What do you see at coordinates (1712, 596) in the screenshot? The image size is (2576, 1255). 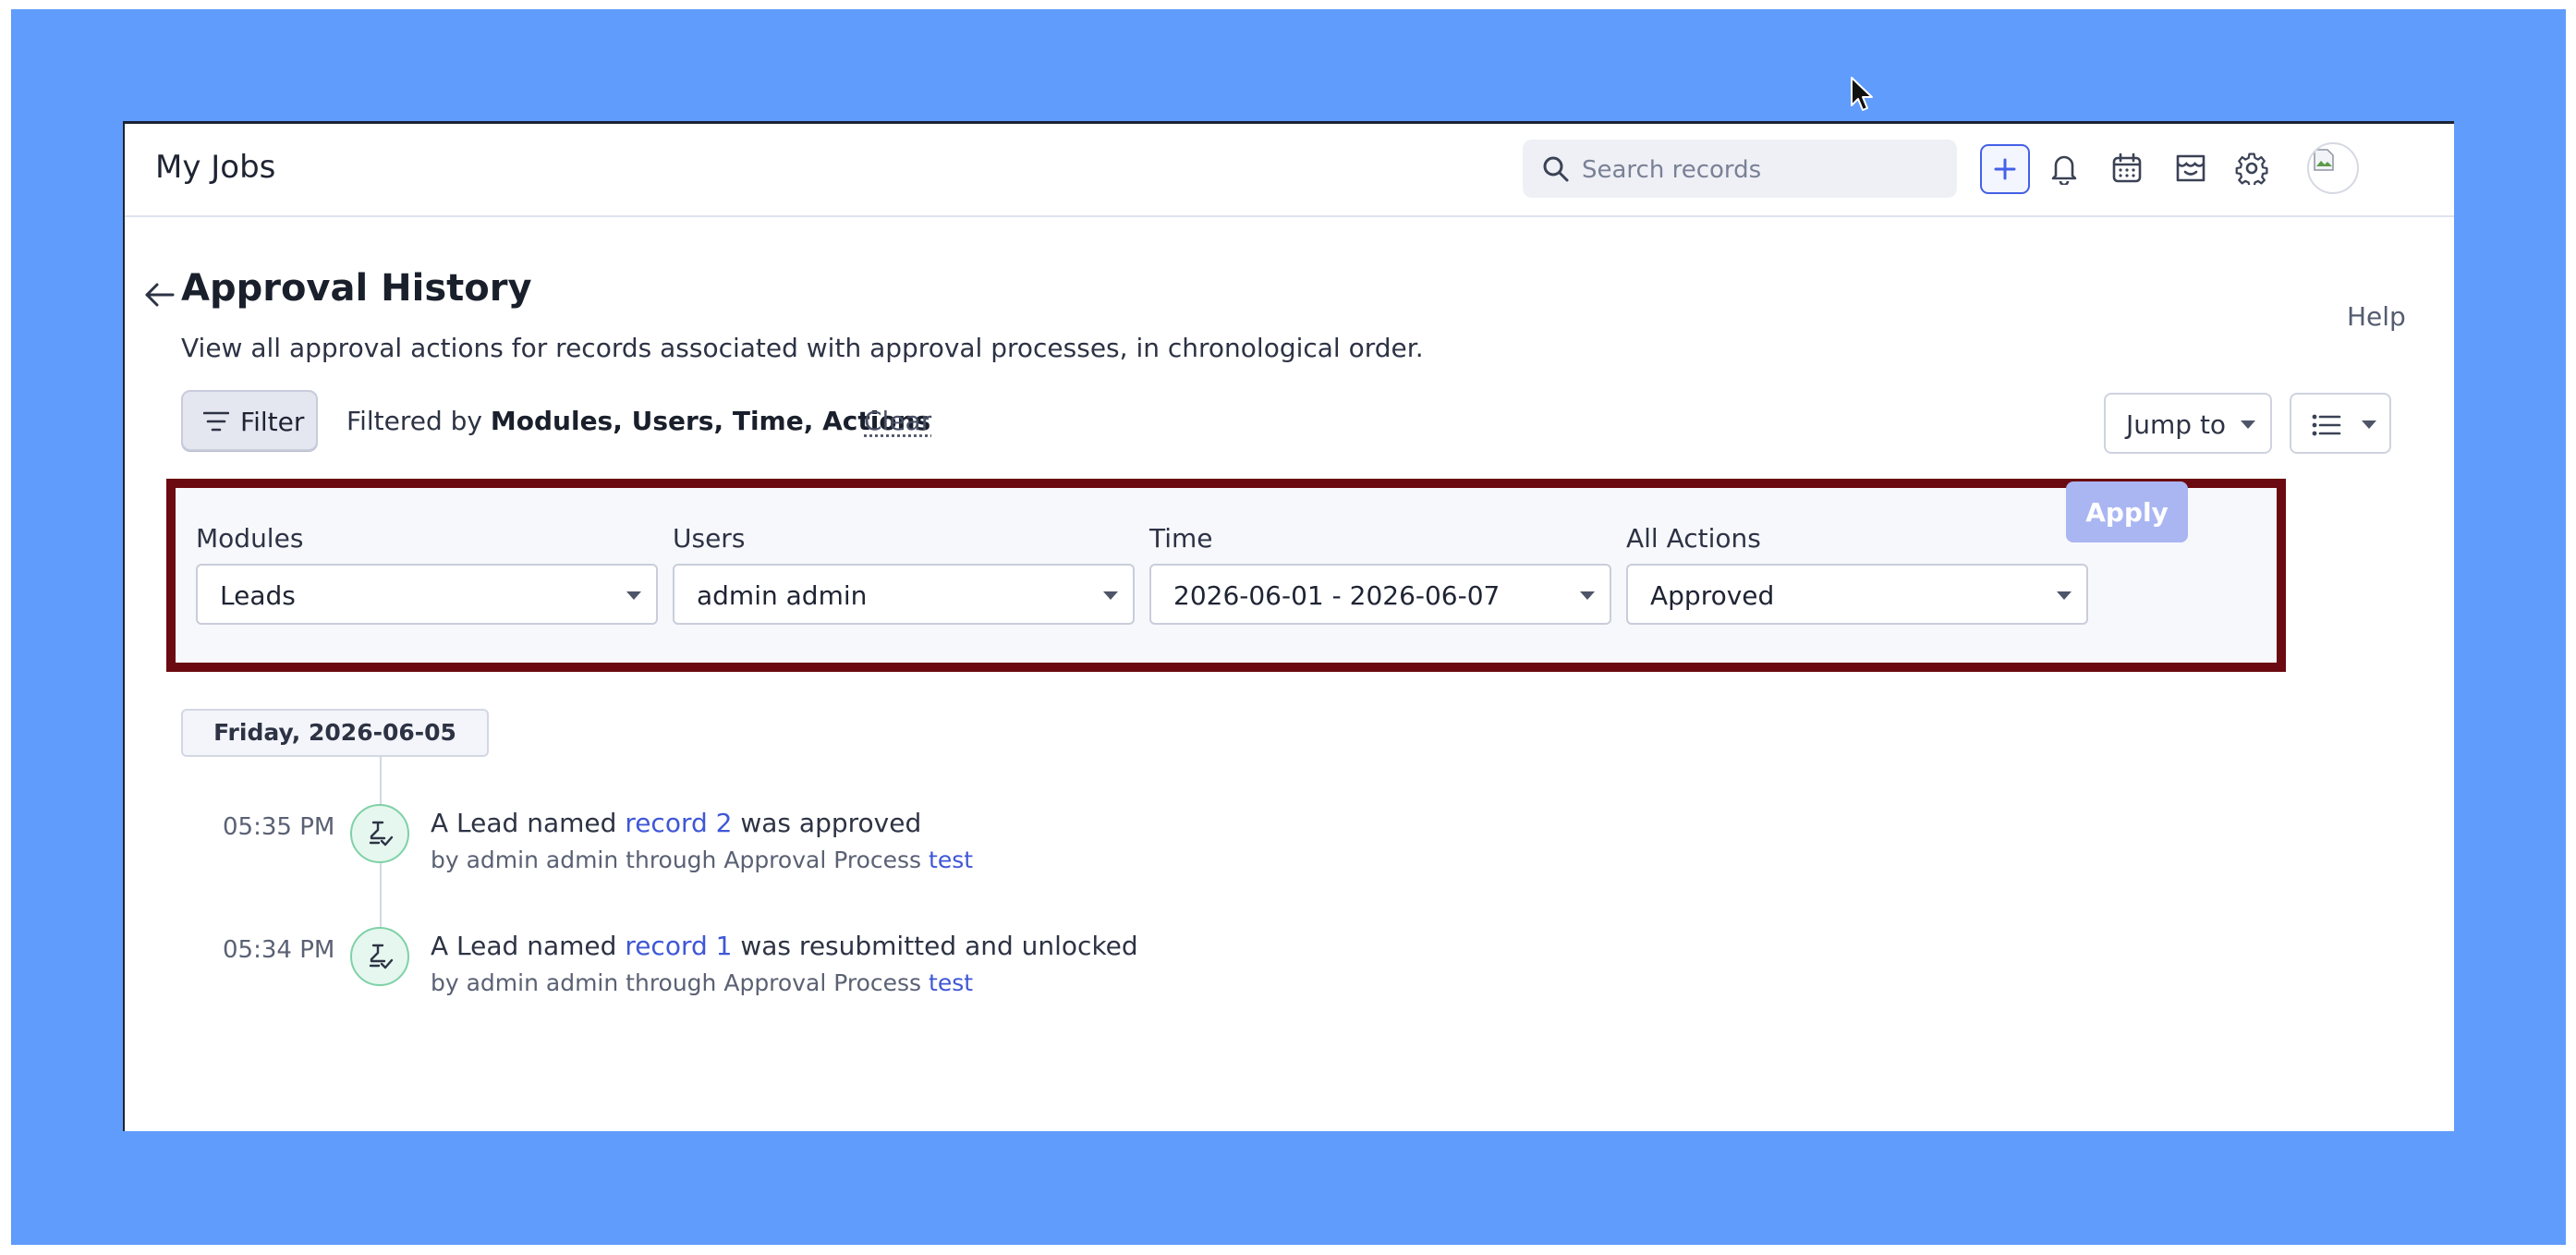 I see `actions-select-value: Approved` at bounding box center [1712, 596].